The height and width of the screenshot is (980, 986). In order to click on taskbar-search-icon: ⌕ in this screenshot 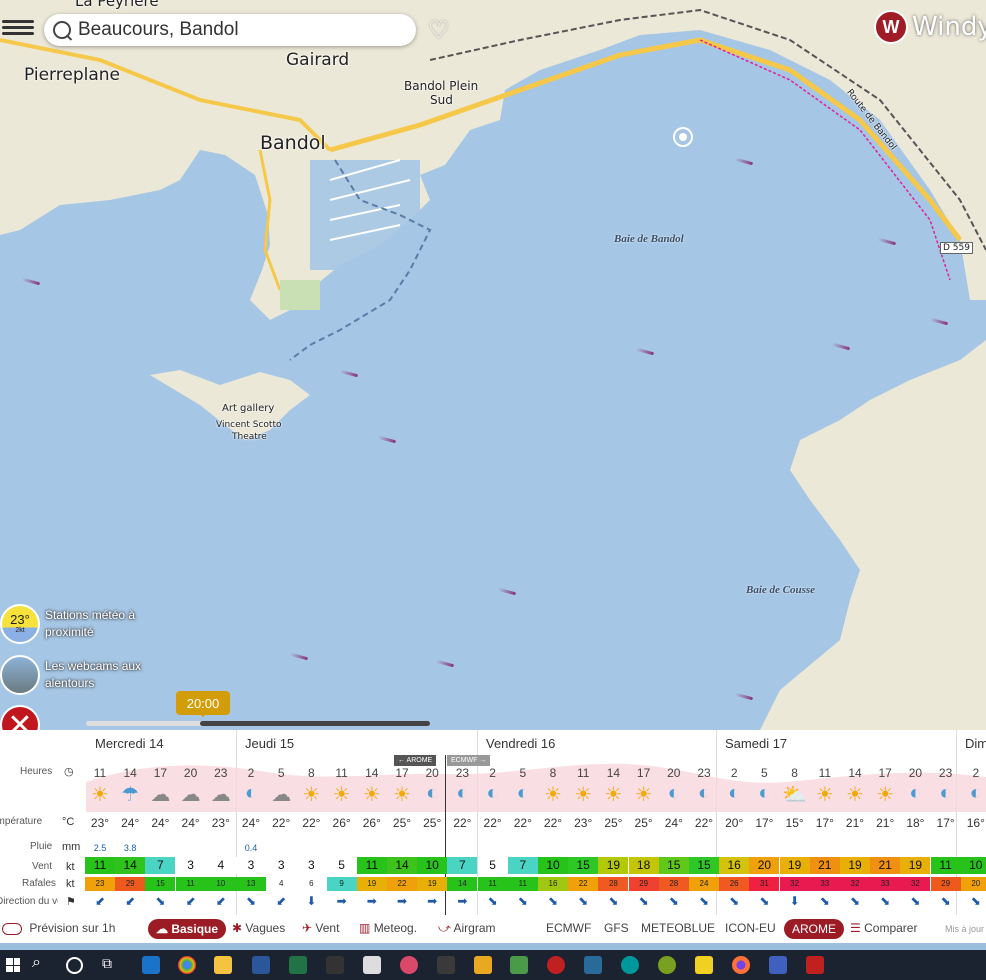, I will do `click(36, 963)`.